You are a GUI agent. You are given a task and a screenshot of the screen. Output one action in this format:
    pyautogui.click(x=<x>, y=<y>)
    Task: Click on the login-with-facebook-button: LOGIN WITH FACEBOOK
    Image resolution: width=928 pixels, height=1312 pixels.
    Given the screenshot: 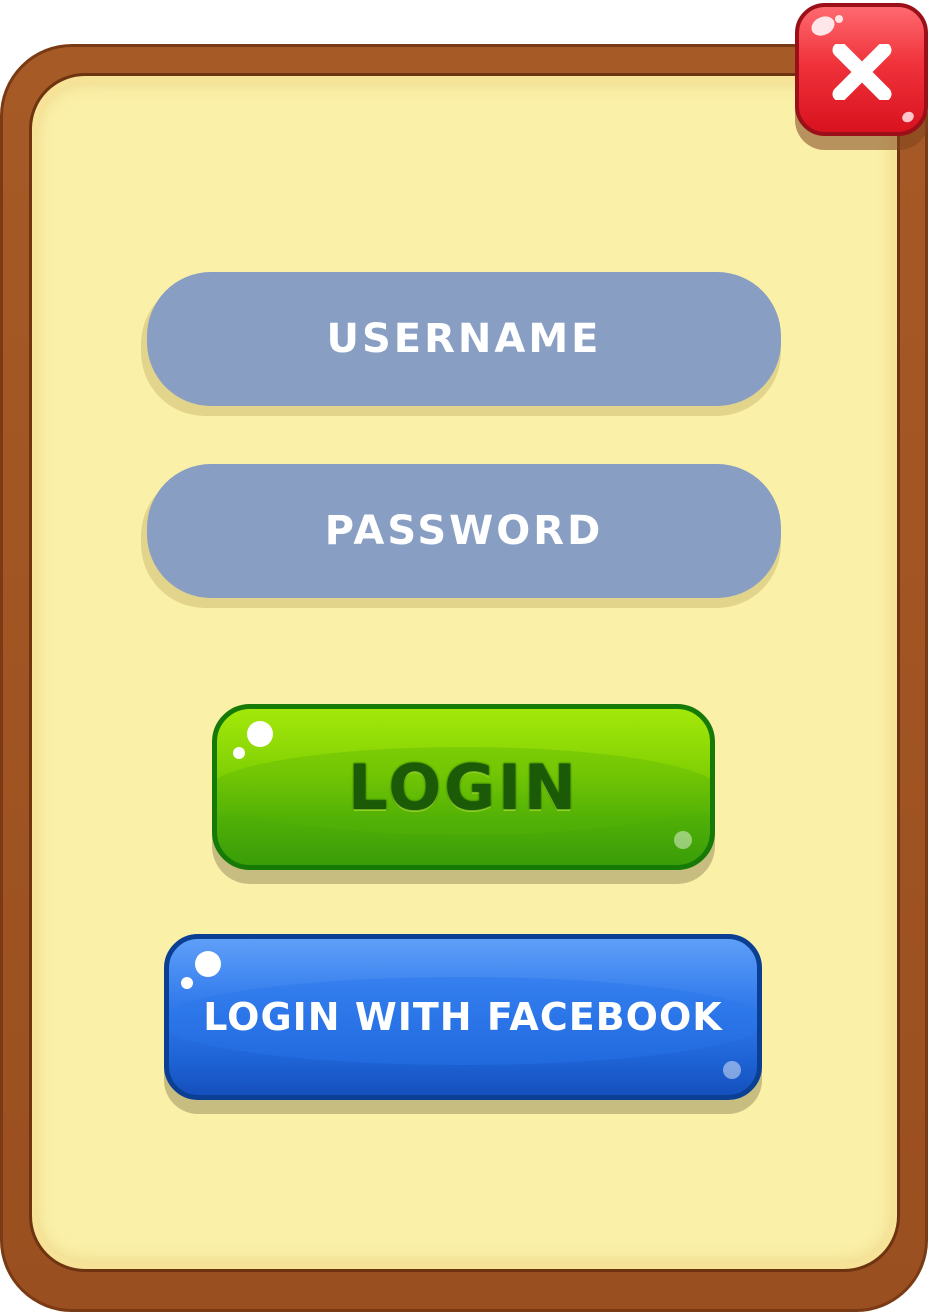 What is the action you would take?
    pyautogui.click(x=463, y=1017)
    